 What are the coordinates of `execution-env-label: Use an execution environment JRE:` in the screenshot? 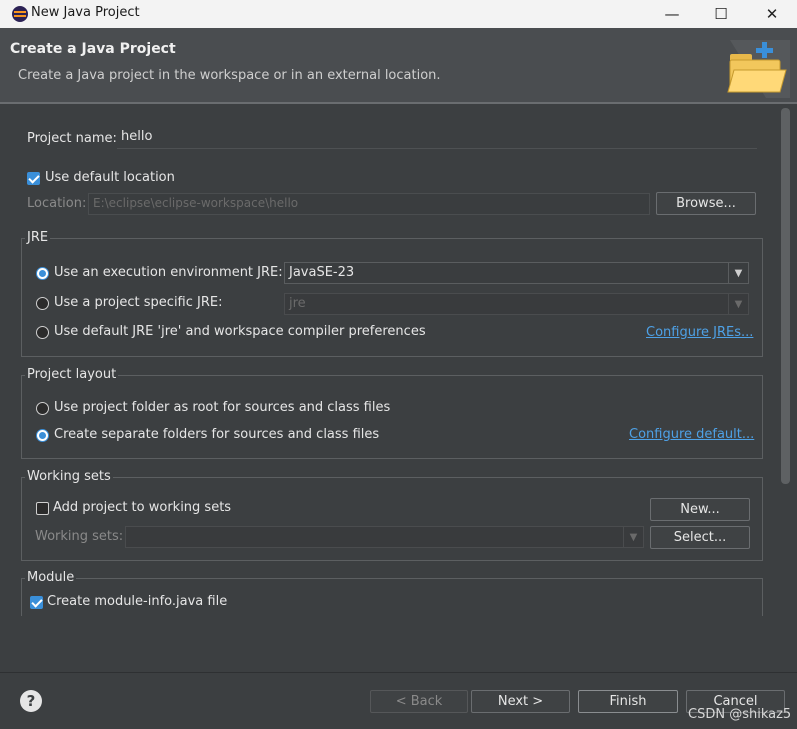 It's located at (168, 272).